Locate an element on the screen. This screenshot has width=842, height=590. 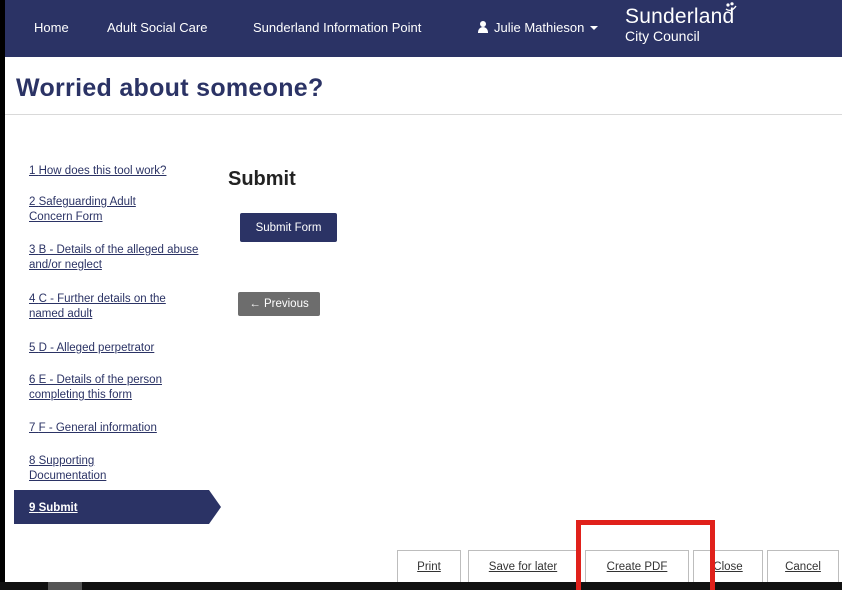
taskbar-strip is located at coordinates (421, 586).